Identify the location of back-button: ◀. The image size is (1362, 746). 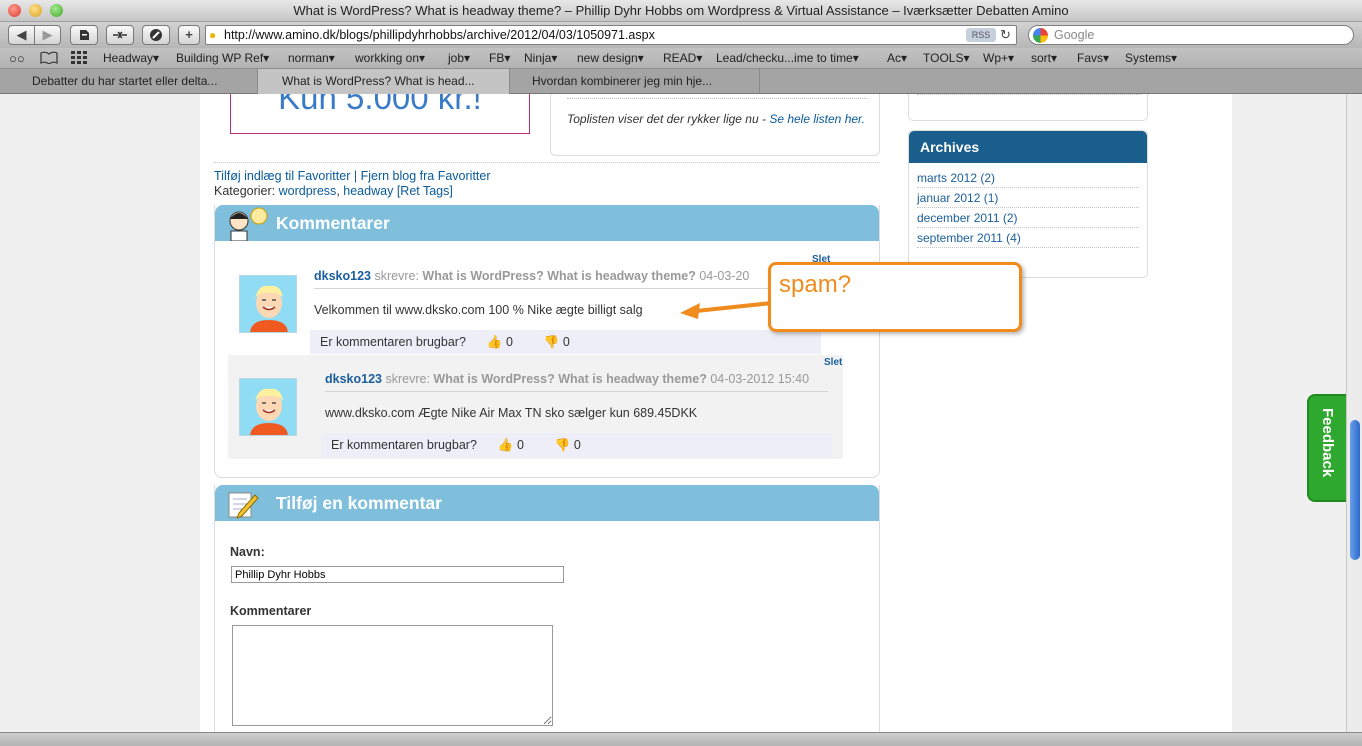
(21, 35).